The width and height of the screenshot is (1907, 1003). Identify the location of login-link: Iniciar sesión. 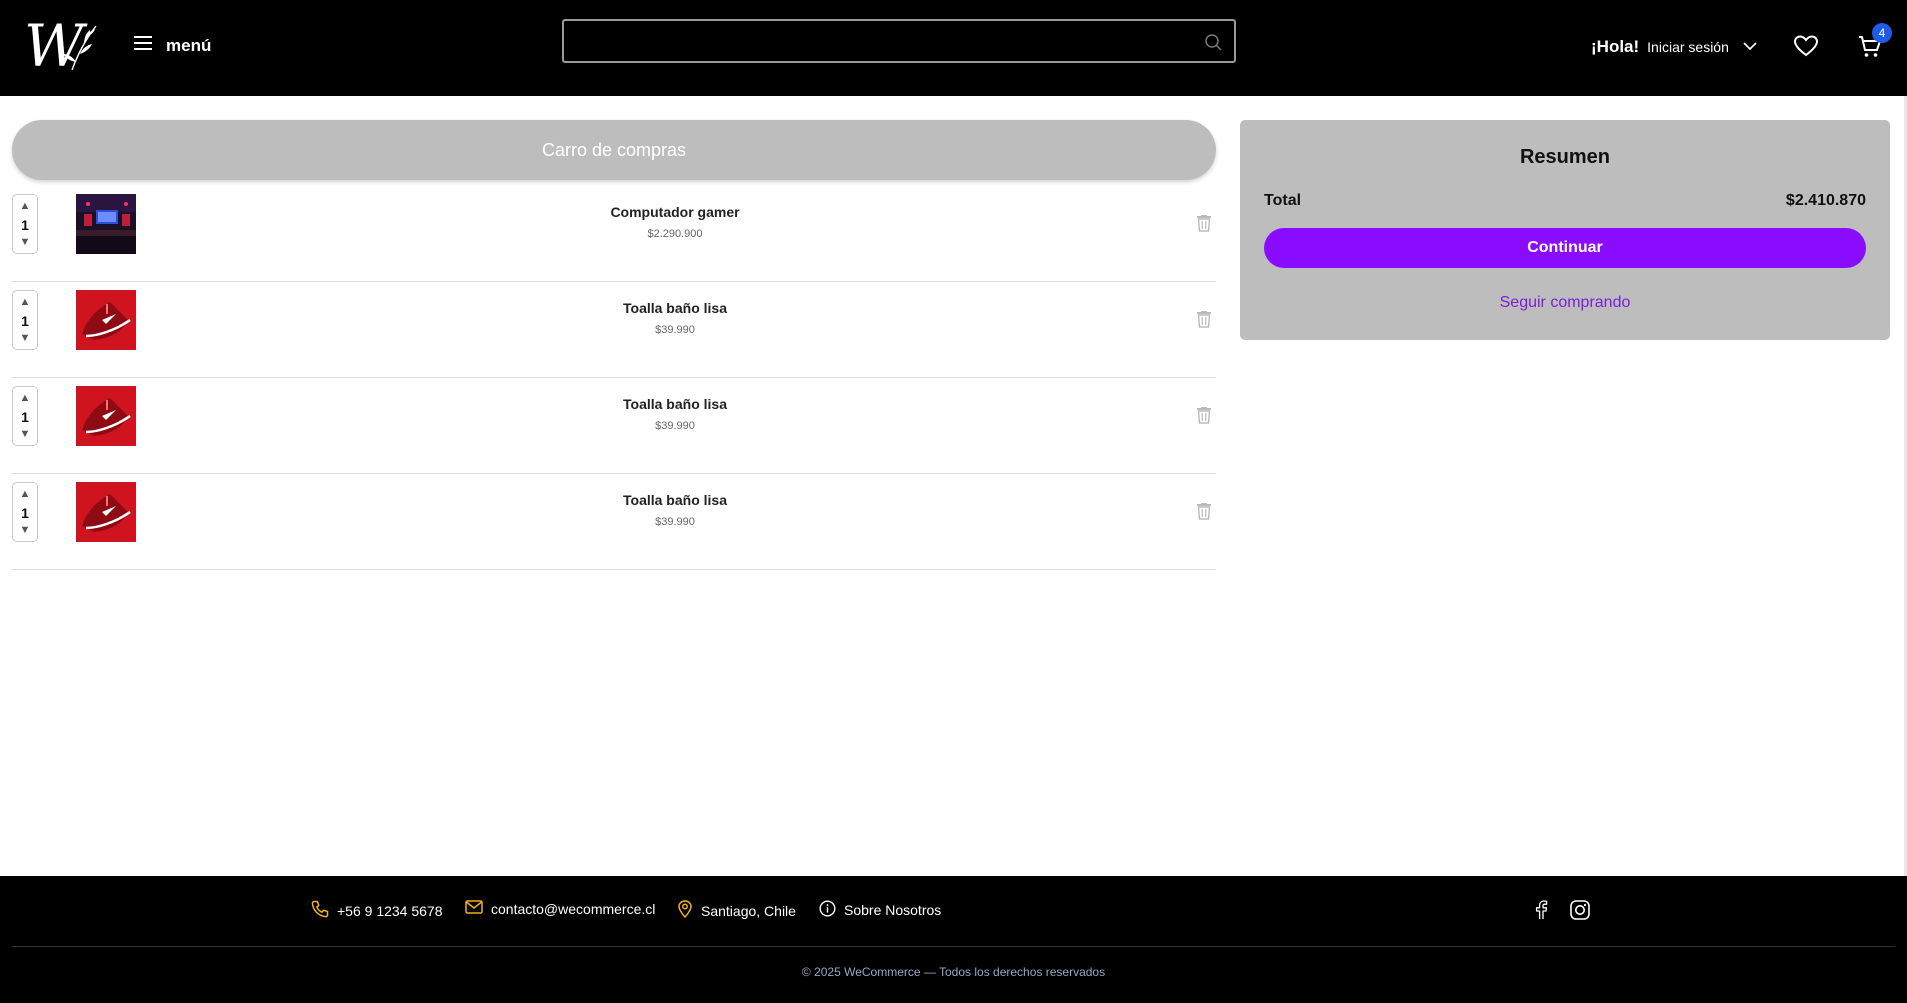
(1688, 47).